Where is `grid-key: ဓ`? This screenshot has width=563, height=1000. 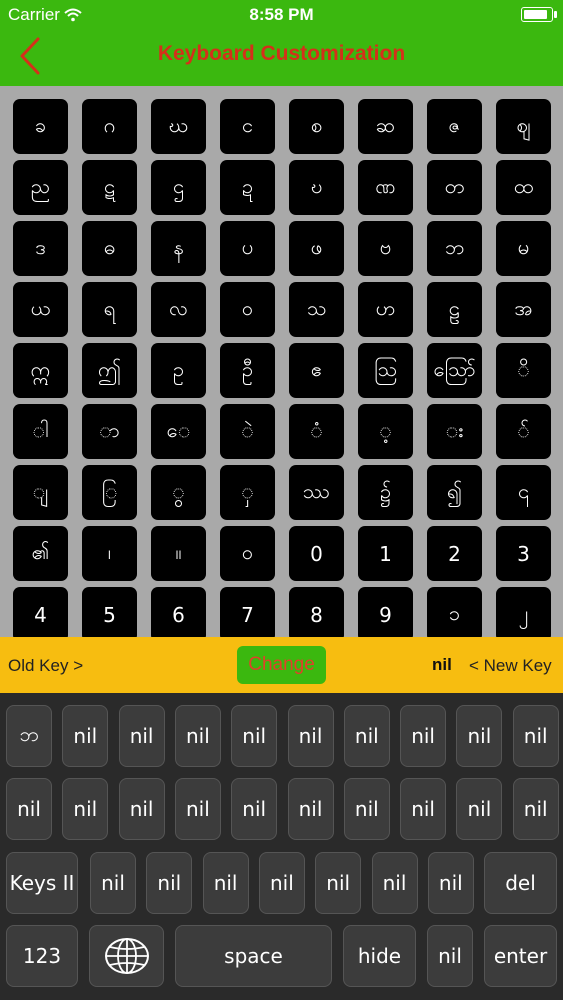 grid-key: ဓ is located at coordinates (109, 248).